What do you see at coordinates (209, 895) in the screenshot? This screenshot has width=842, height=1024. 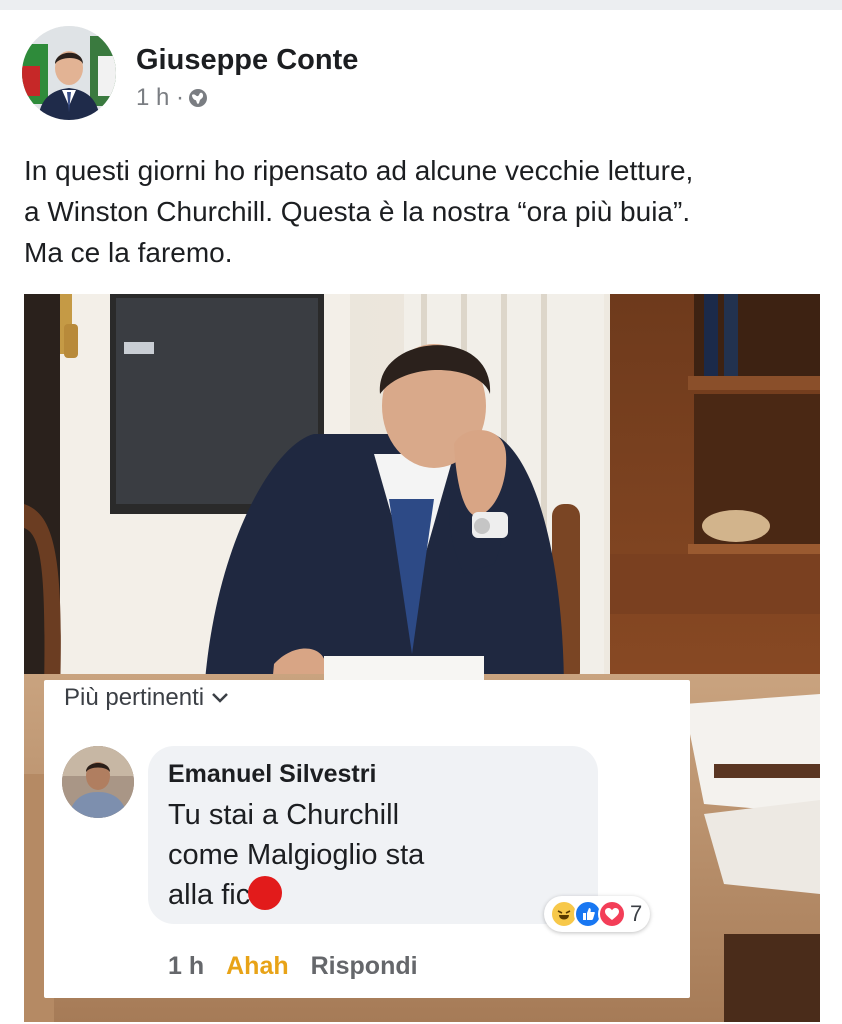 I see `comment-text-fragment: alla fic` at bounding box center [209, 895].